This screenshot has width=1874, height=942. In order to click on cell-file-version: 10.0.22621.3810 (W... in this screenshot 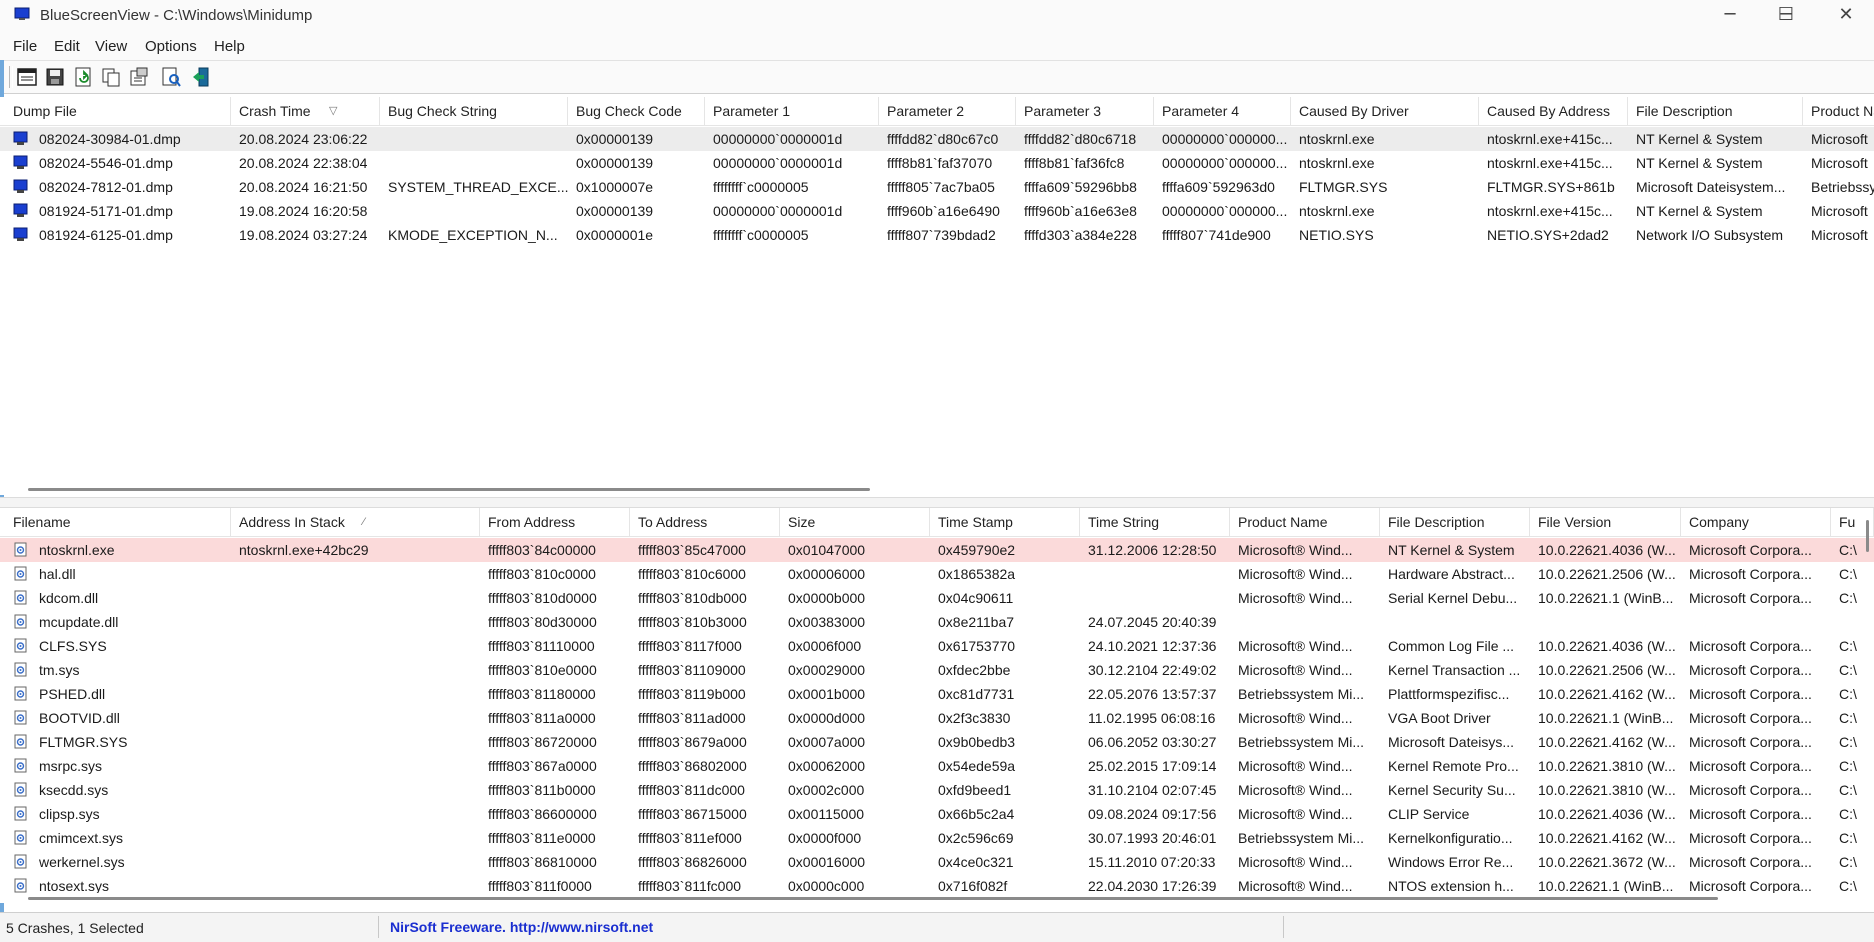, I will do `click(1607, 790)`.